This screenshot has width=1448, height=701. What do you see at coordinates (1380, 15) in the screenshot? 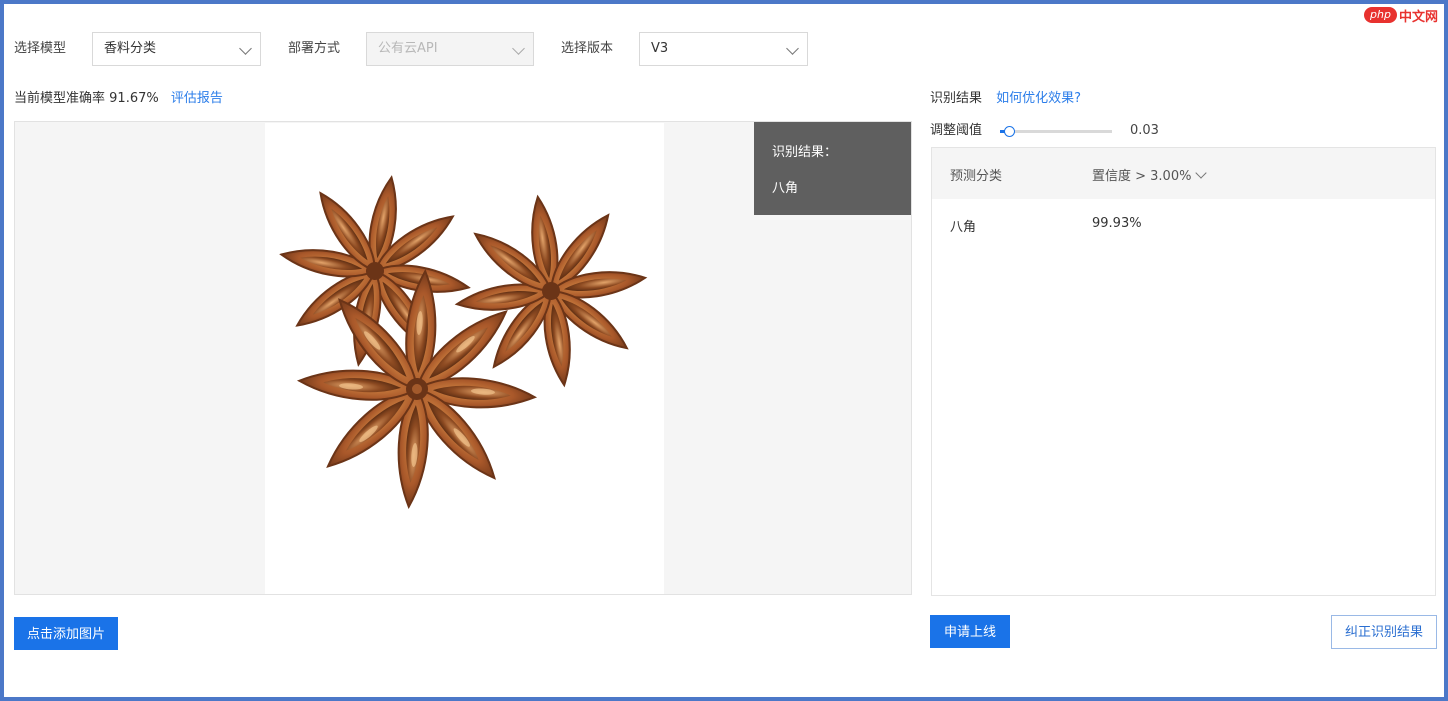
I see `watermark-logo: php` at bounding box center [1380, 15].